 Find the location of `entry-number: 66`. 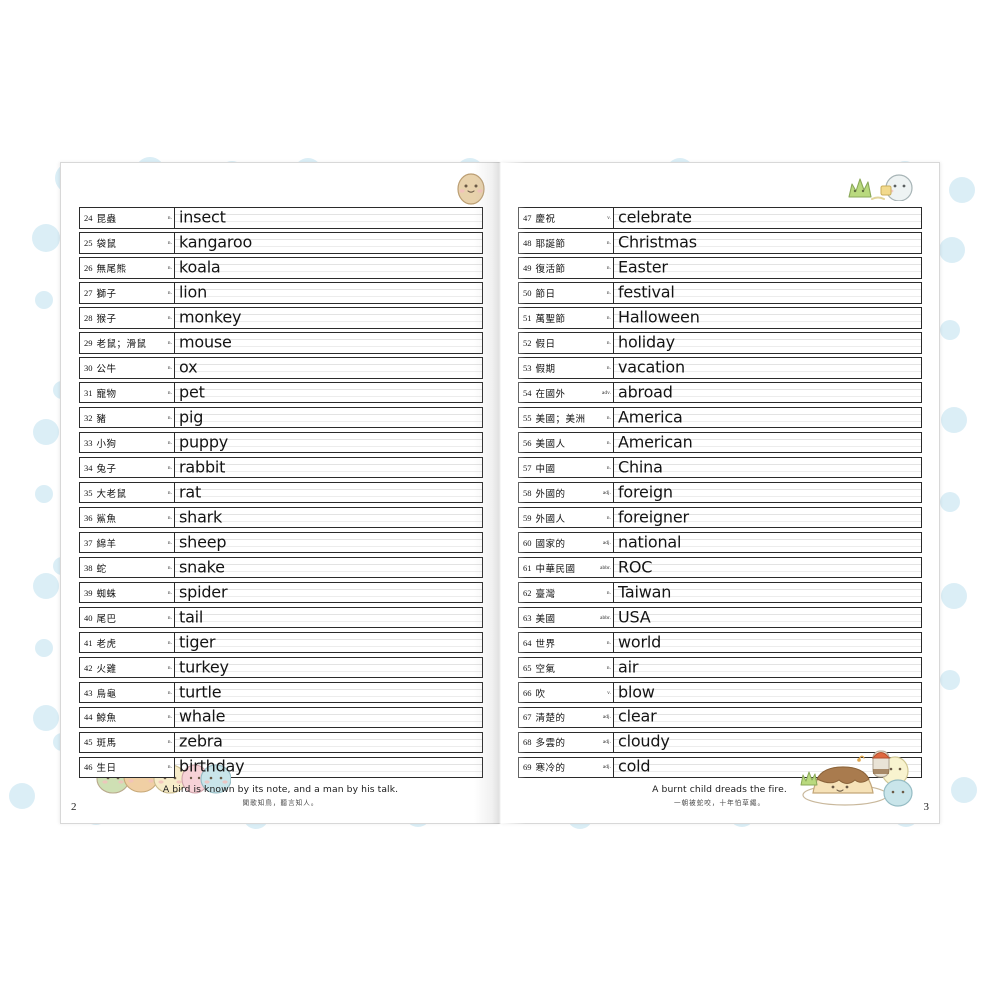

entry-number: 66 is located at coordinates (527, 692).